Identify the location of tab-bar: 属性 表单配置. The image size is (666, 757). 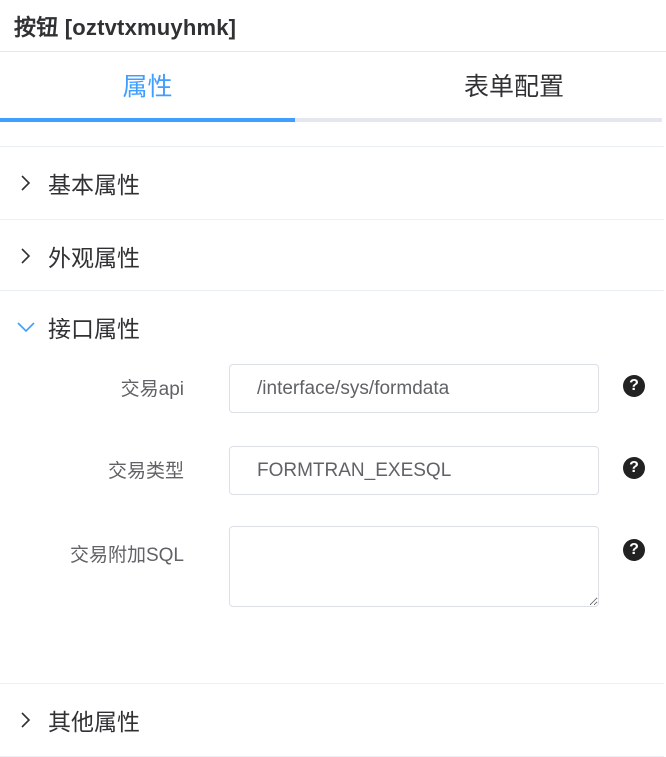
(331, 87).